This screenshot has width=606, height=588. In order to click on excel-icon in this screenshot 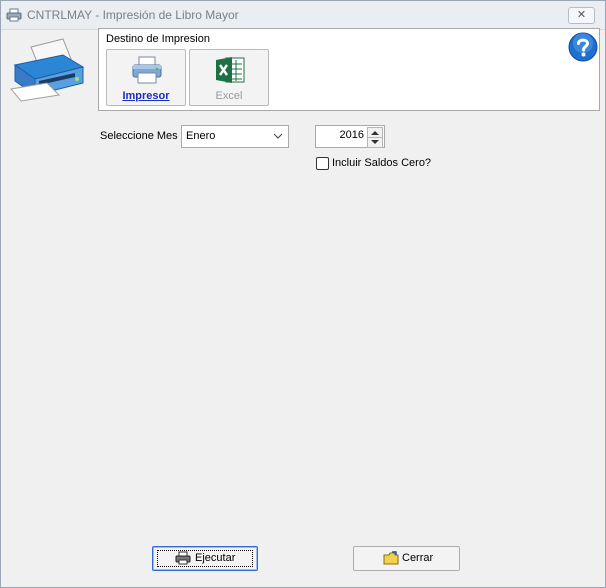, I will do `click(230, 70)`.